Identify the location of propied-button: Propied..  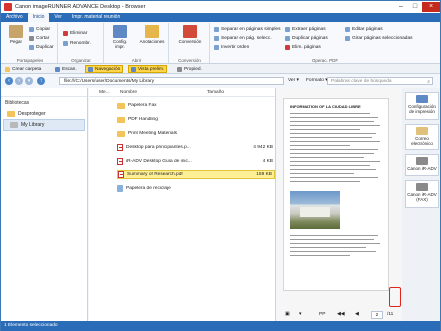
(189, 69).